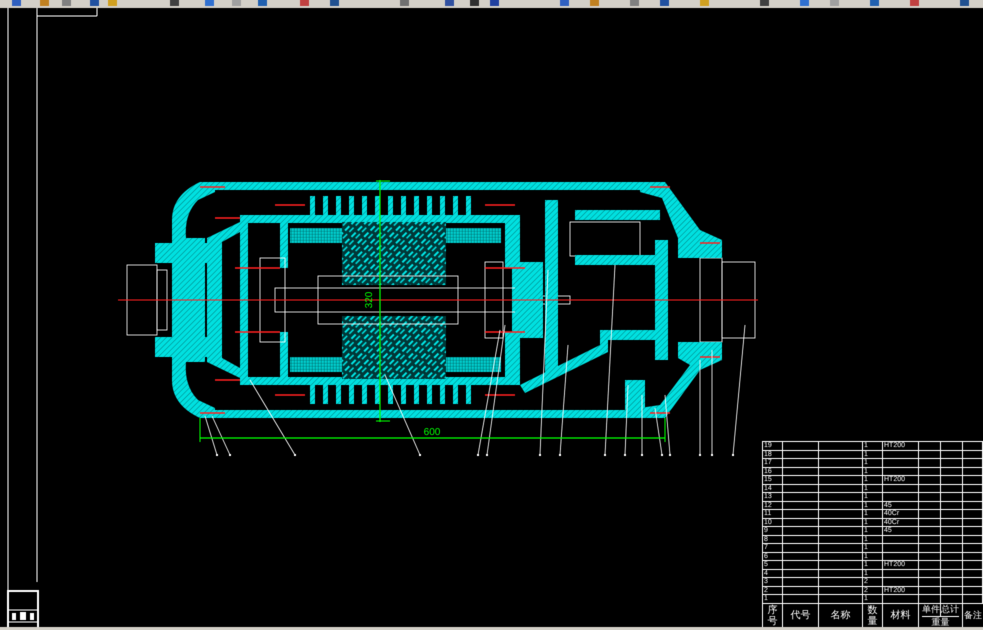  Describe the element at coordinates (931, 610) in the screenshot. I see `column-header: 单件` at that location.